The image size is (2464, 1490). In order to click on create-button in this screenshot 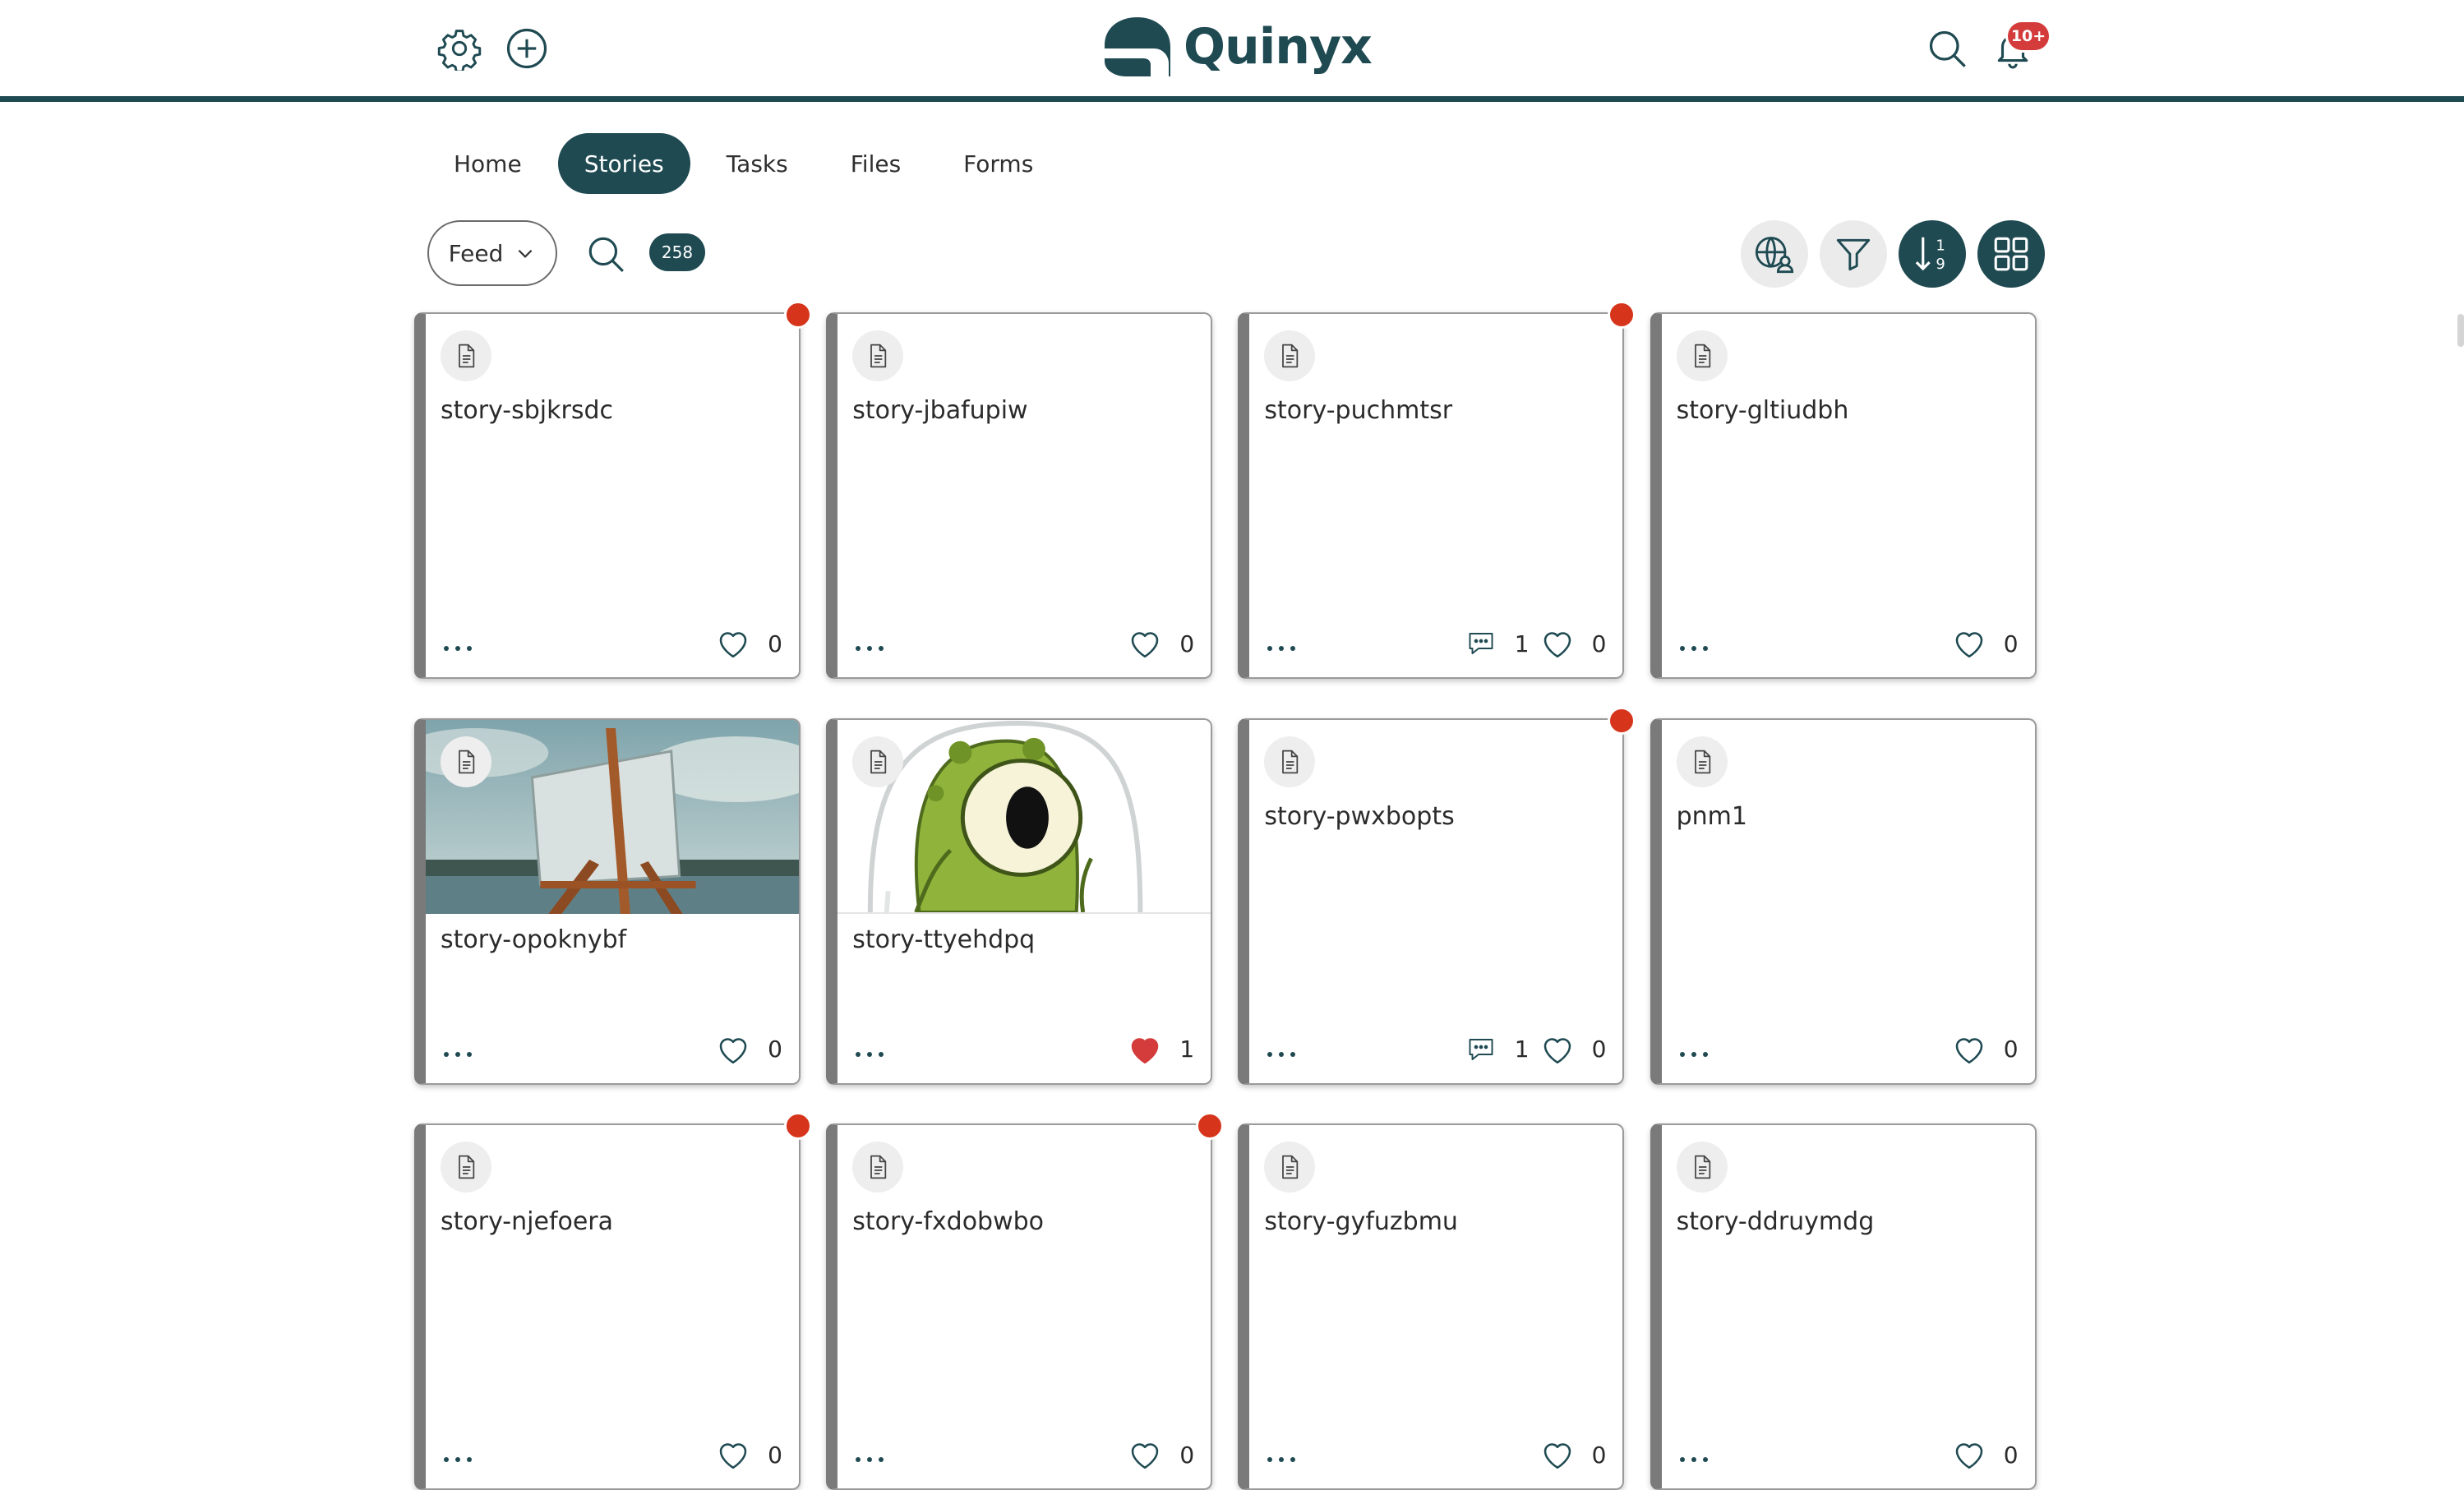, I will do `click(527, 48)`.